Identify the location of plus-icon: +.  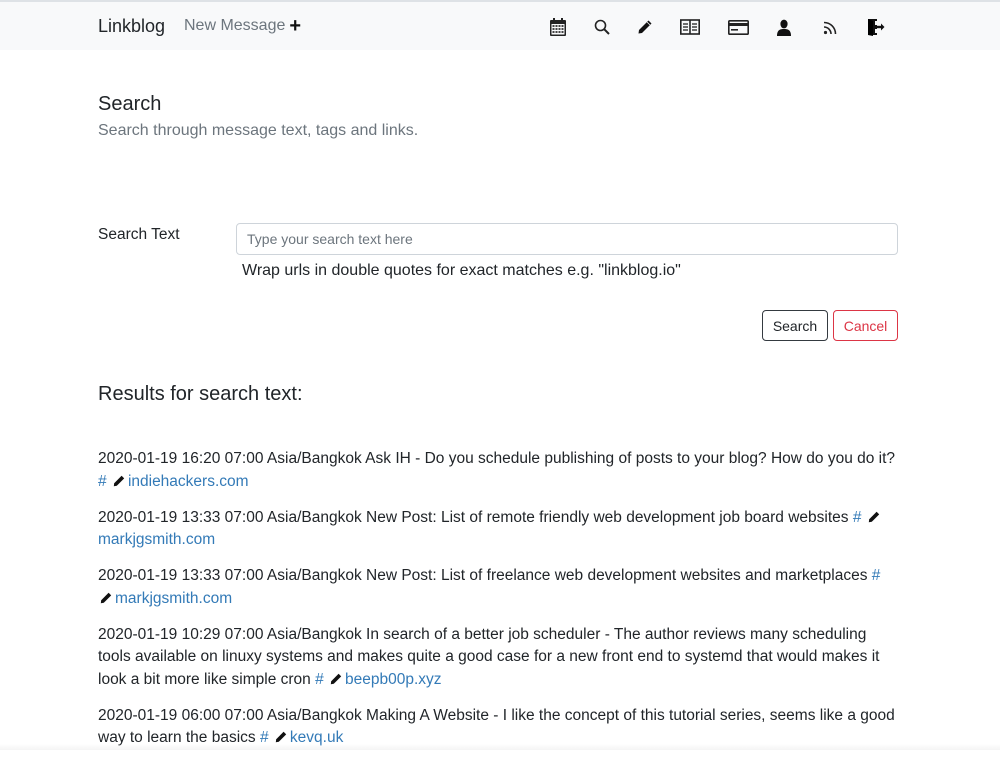
(295, 26).